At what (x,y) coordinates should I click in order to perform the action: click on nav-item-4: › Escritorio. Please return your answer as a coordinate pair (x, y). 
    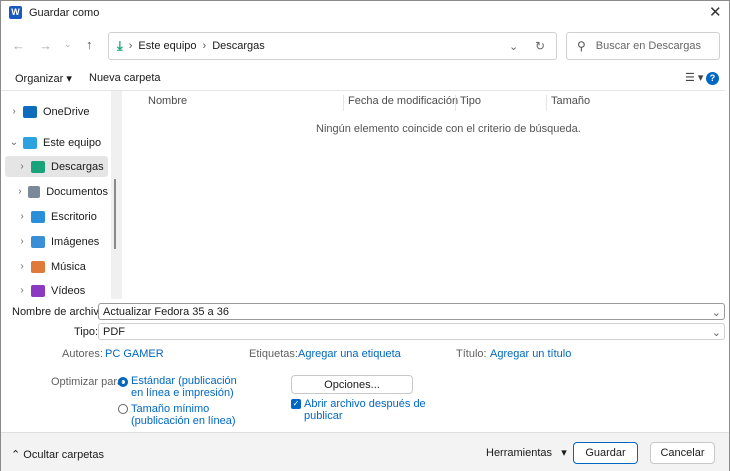
    Looking at the image, I should click on (56, 216).